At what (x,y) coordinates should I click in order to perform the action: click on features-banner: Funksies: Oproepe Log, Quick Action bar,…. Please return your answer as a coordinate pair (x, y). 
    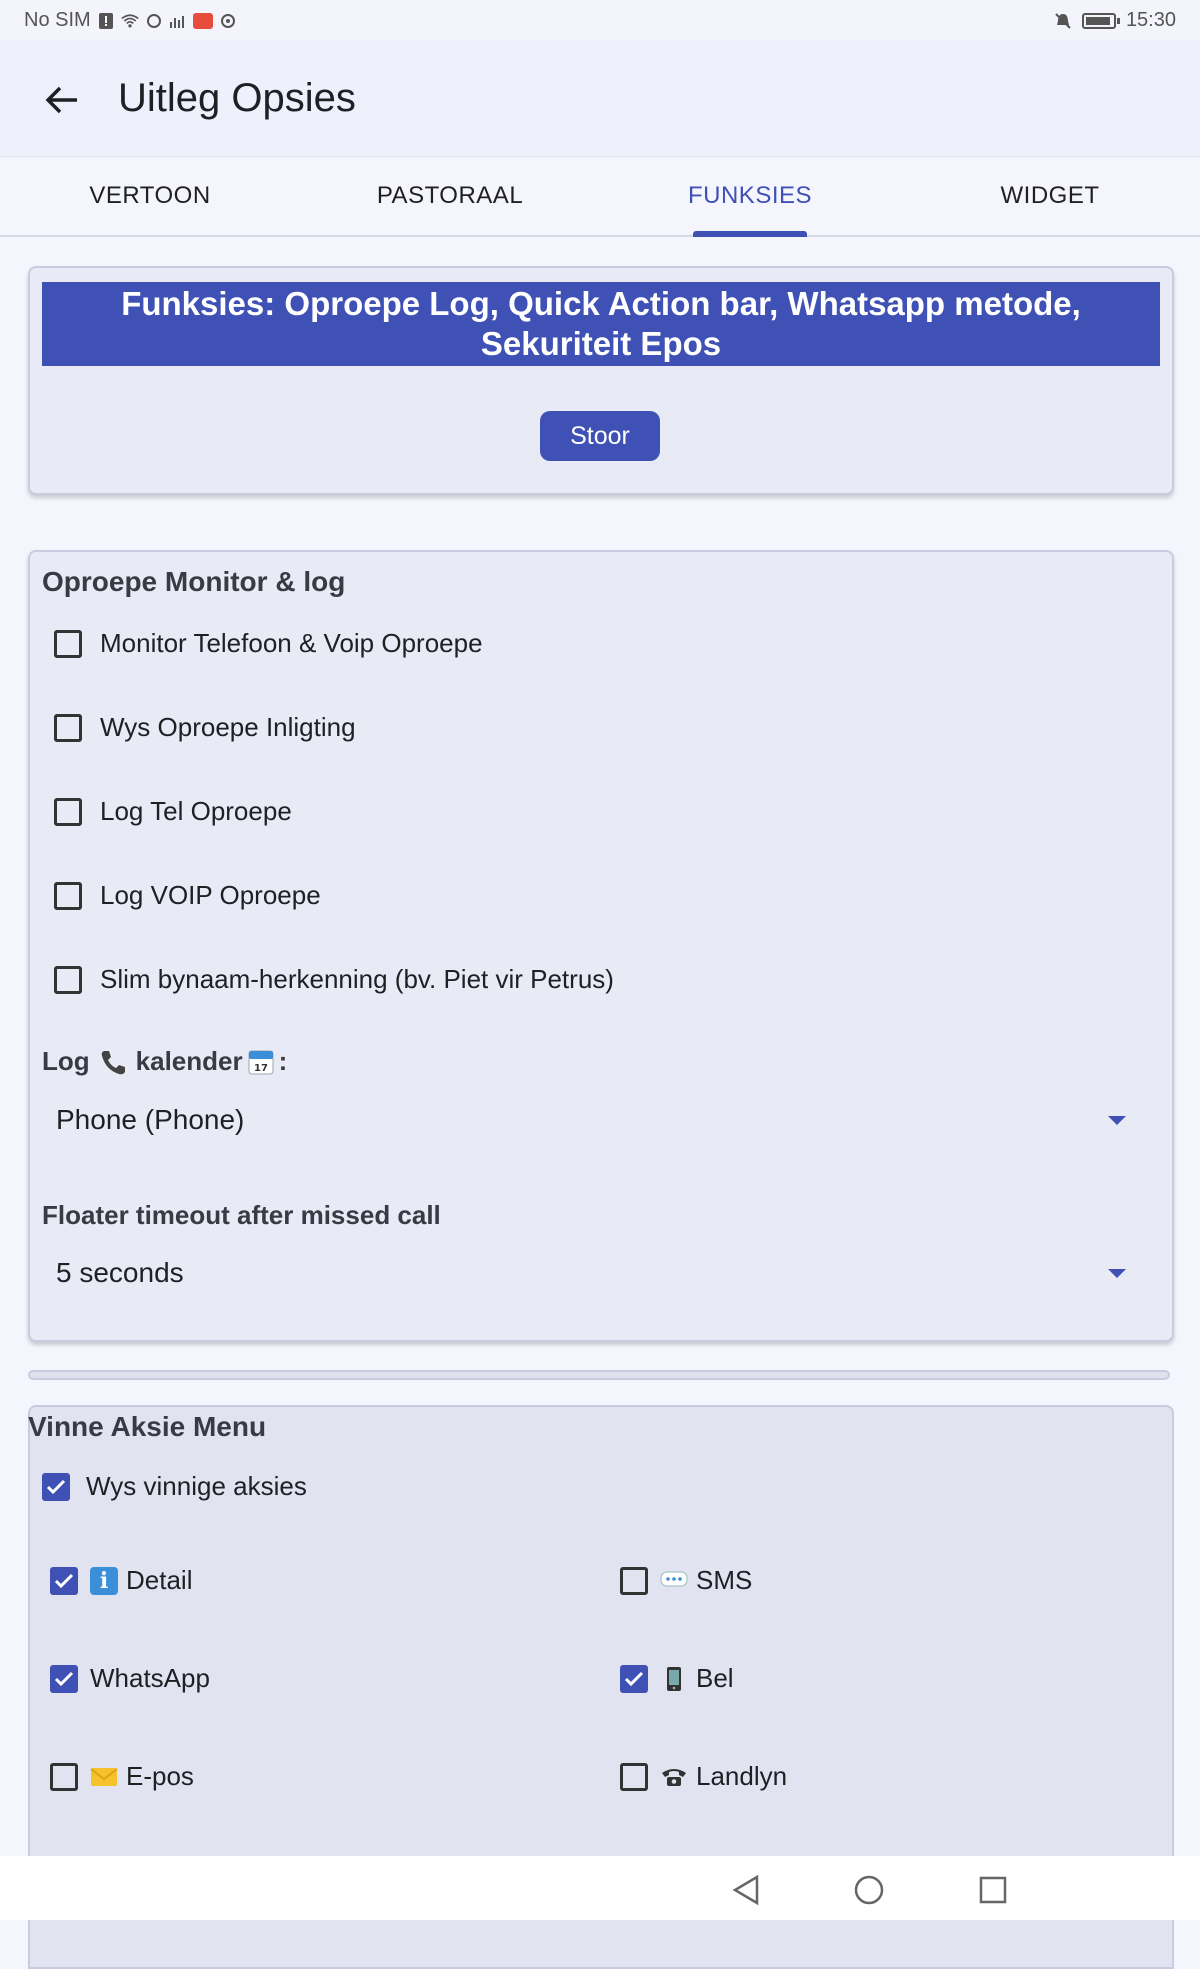
    Looking at the image, I should click on (601, 324).